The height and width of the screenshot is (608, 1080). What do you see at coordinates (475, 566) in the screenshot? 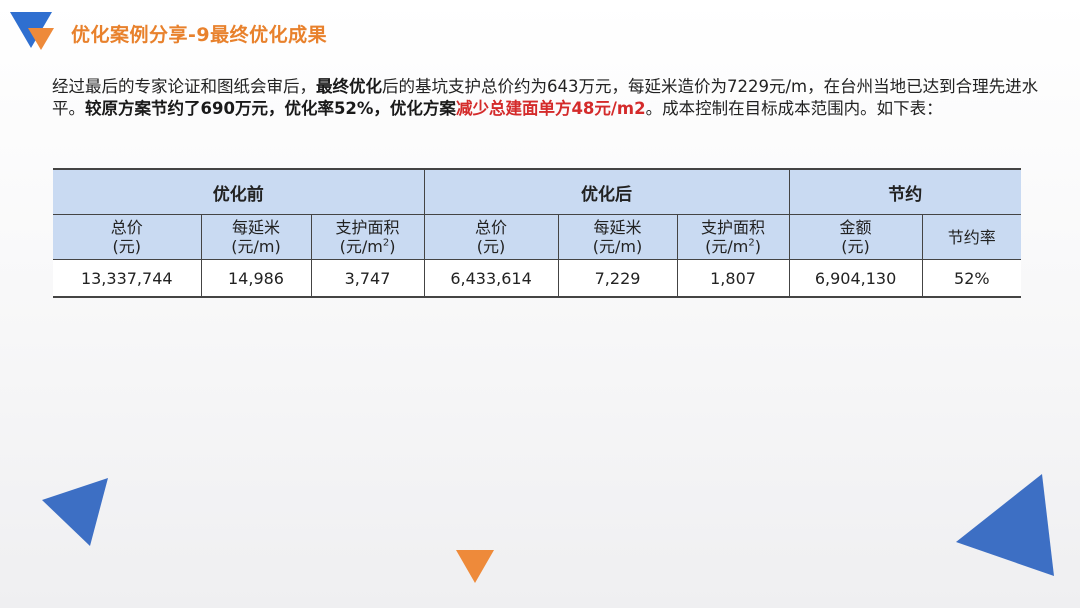
I see `orange-triangle-bottom-icon` at bounding box center [475, 566].